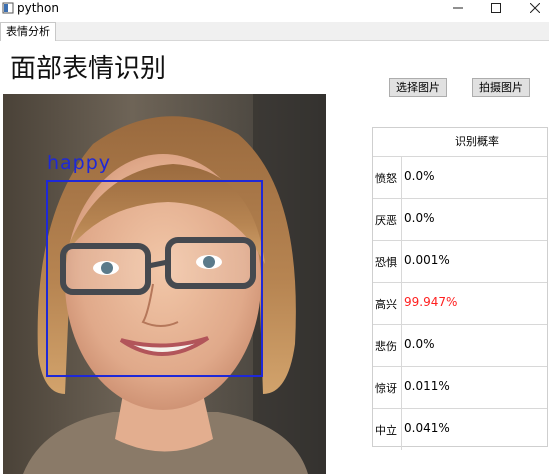  What do you see at coordinates (88, 69) in the screenshot?
I see `page-title: 面部表情识别` at bounding box center [88, 69].